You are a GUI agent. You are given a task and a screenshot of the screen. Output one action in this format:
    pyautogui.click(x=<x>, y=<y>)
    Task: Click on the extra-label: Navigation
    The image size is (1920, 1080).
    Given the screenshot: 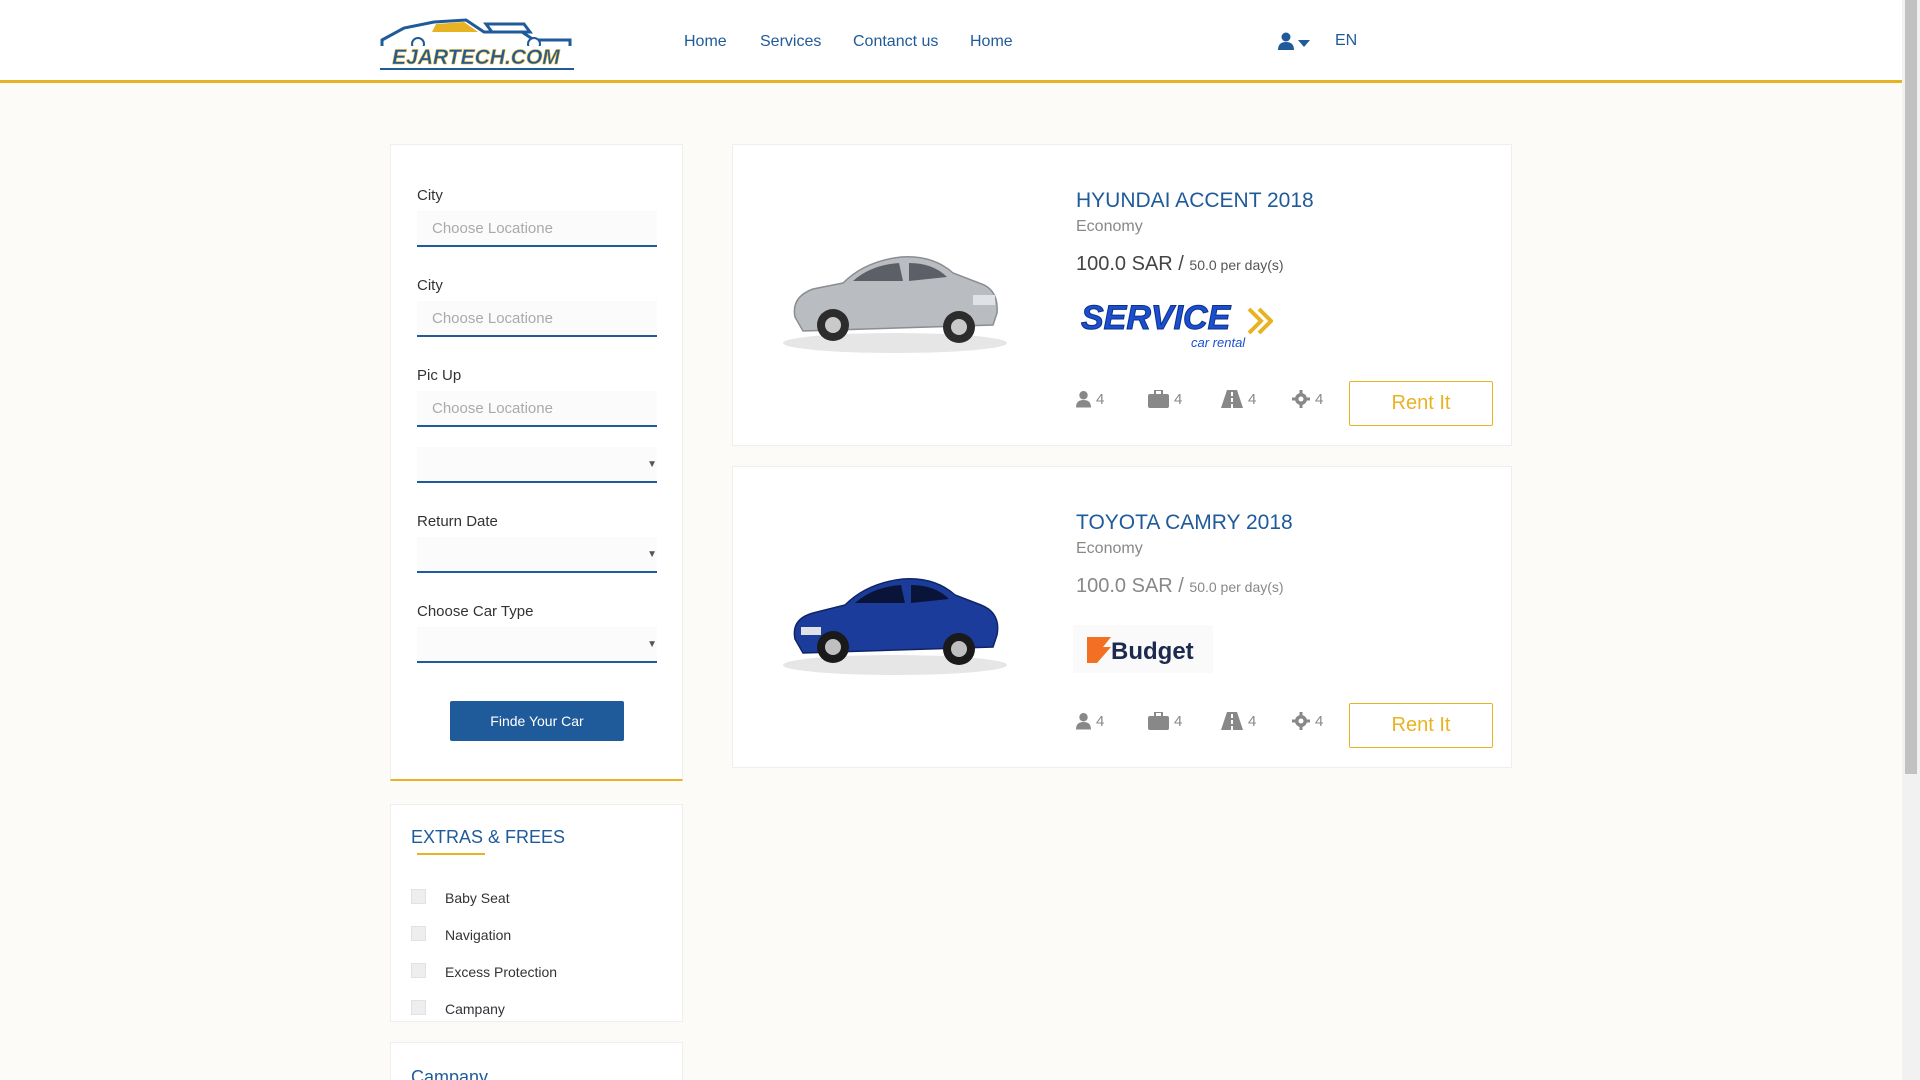 What is the action you would take?
    pyautogui.click(x=478, y=935)
    